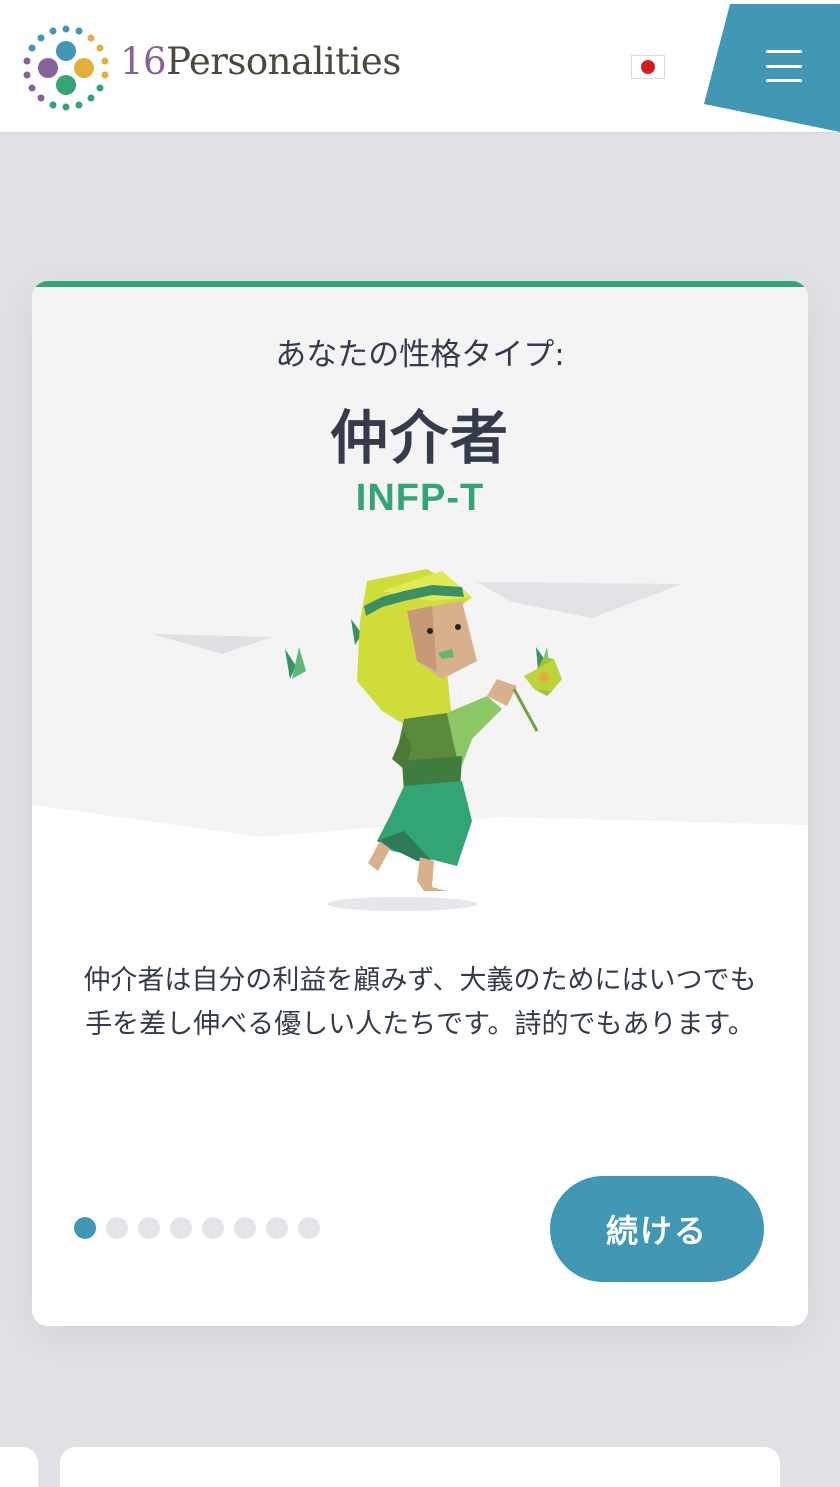 The height and width of the screenshot is (1487, 840). I want to click on next-card-peek-left, so click(19, 1467).